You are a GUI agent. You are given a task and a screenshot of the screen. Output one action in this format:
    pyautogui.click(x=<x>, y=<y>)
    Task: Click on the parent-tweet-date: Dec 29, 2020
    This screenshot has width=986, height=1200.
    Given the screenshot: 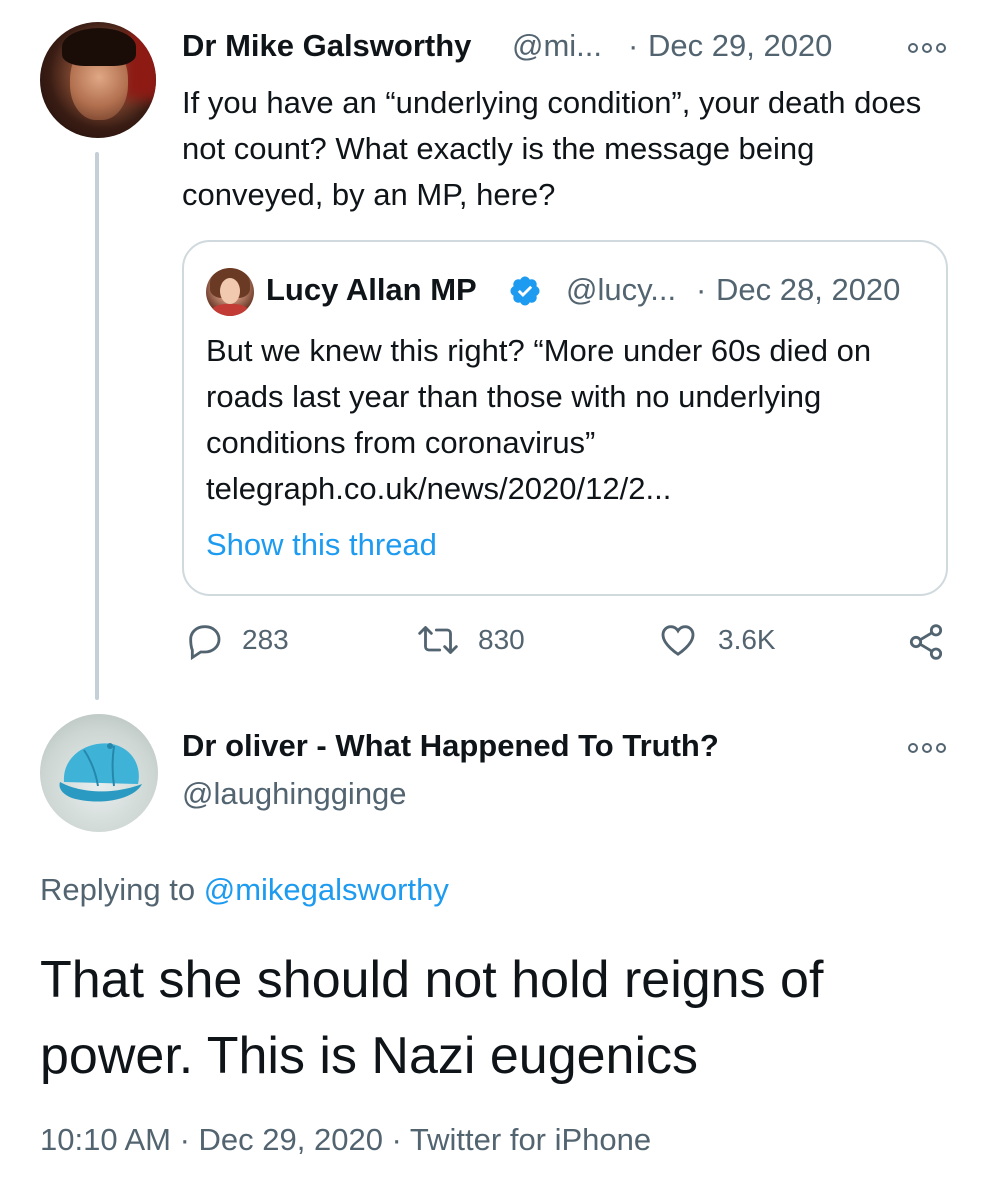 What is the action you would take?
    pyautogui.click(x=740, y=46)
    